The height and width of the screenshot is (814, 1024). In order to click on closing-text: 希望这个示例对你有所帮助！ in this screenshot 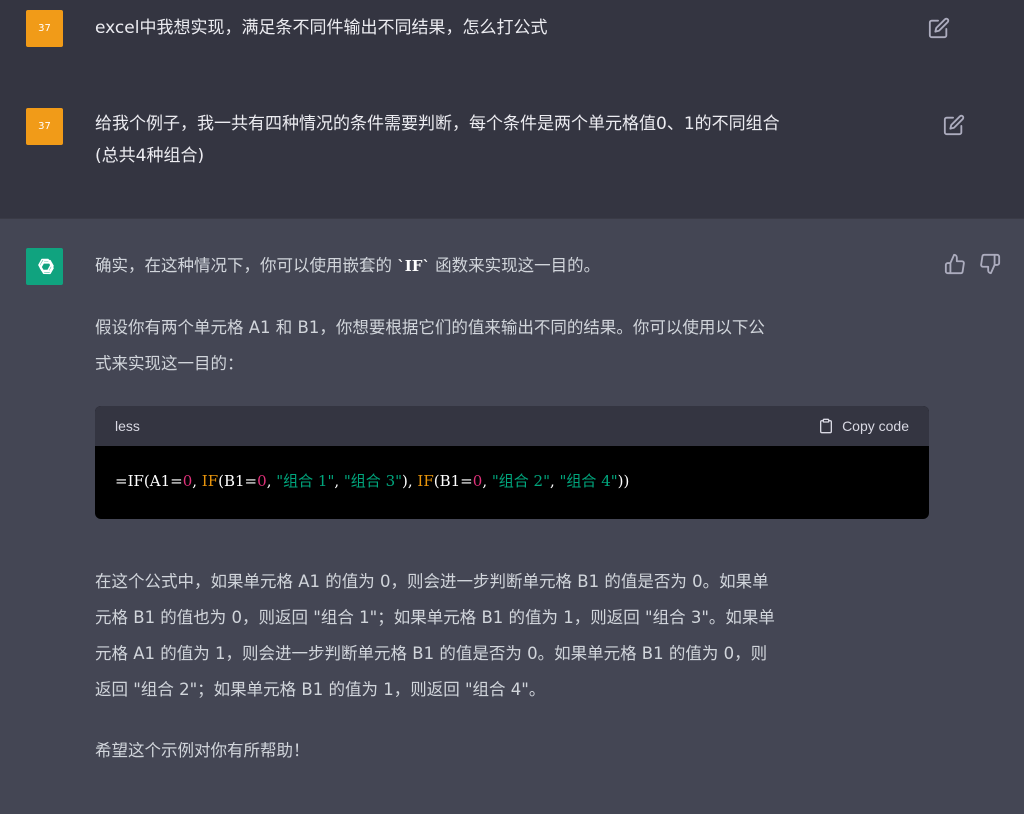, I will do `click(202, 750)`.